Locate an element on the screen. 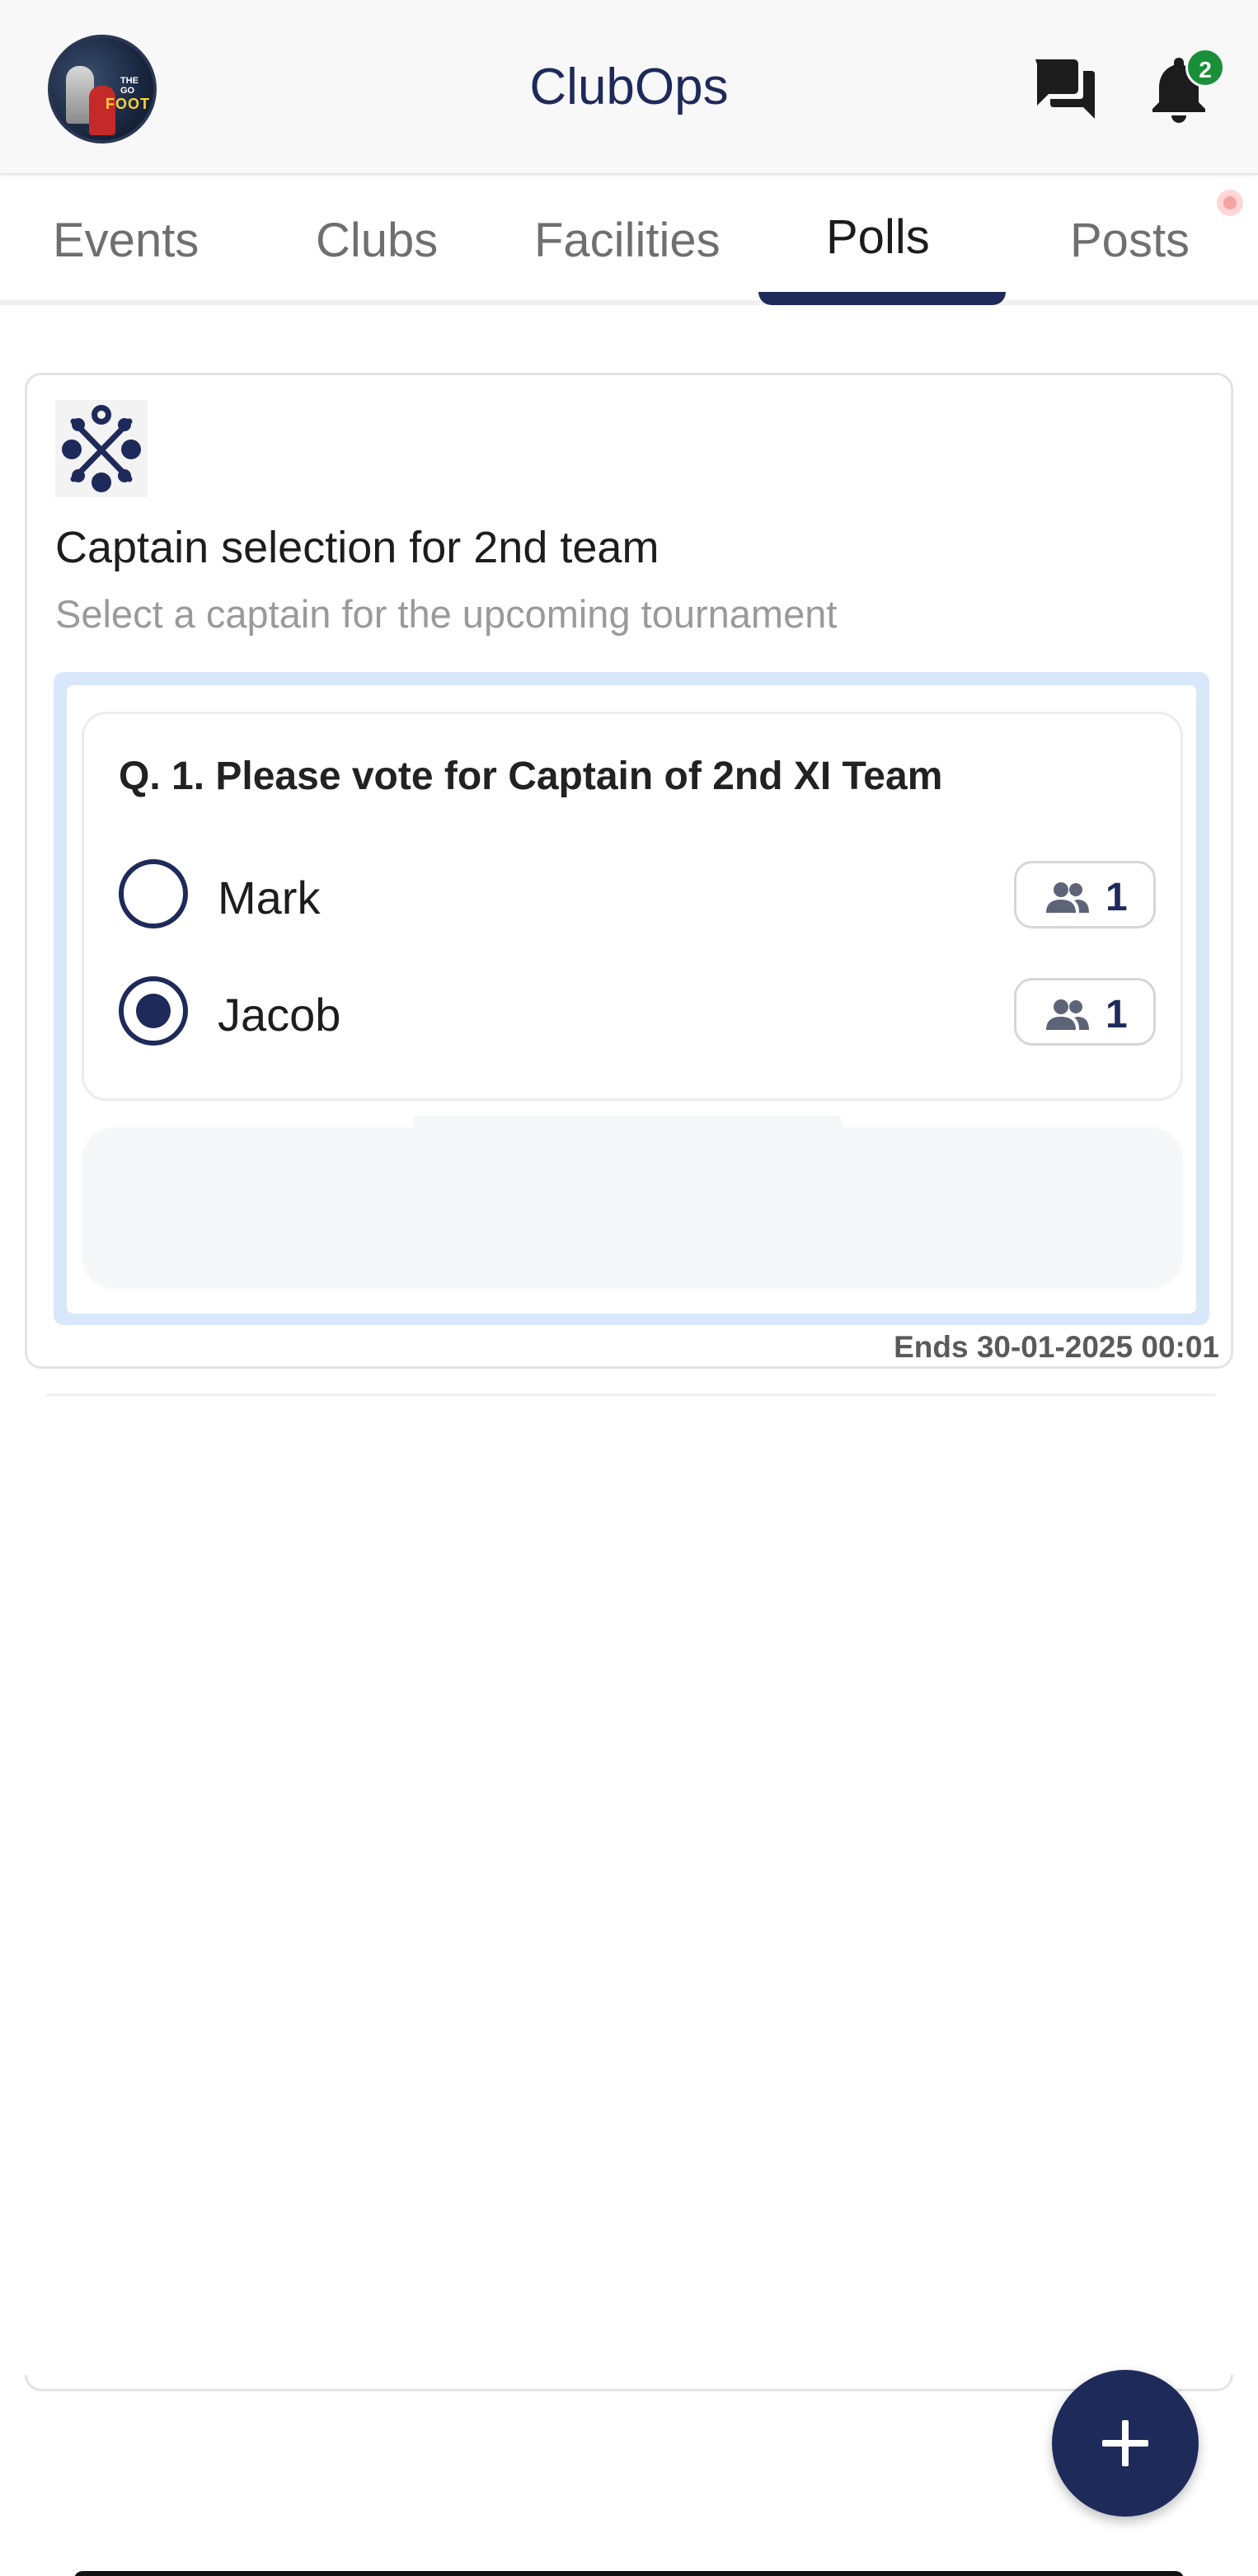  tab-facilities: Facilities is located at coordinates (627, 240).